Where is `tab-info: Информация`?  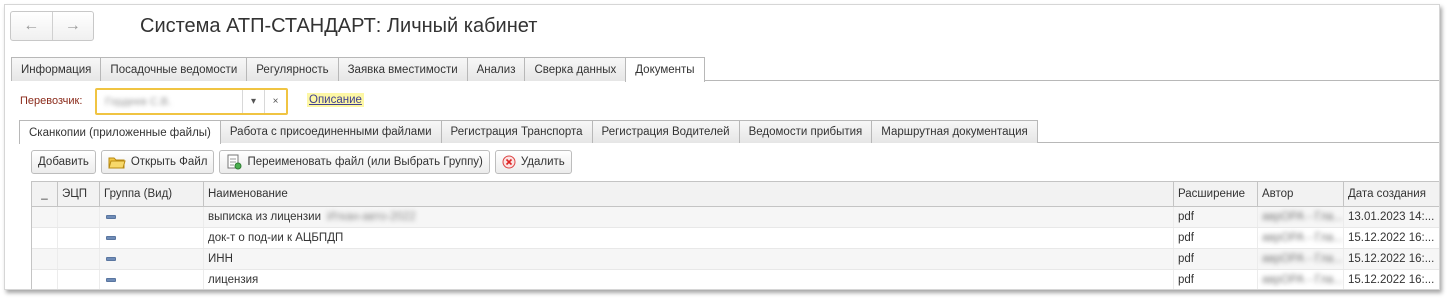 tab-info: Информация is located at coordinates (56, 69).